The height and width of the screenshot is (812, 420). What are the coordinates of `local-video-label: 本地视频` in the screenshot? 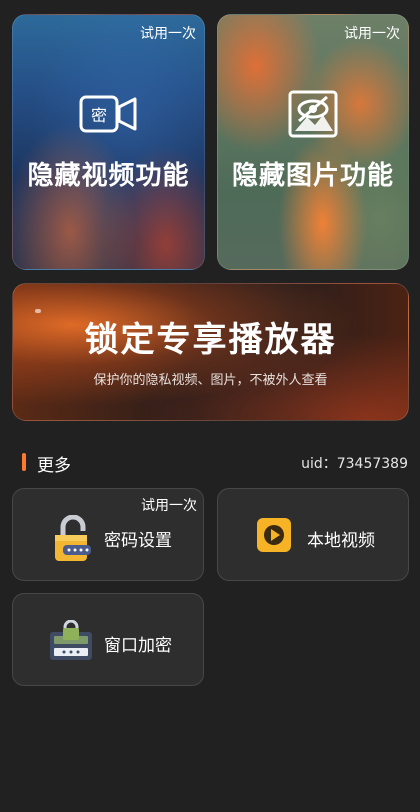 It's located at (341, 541).